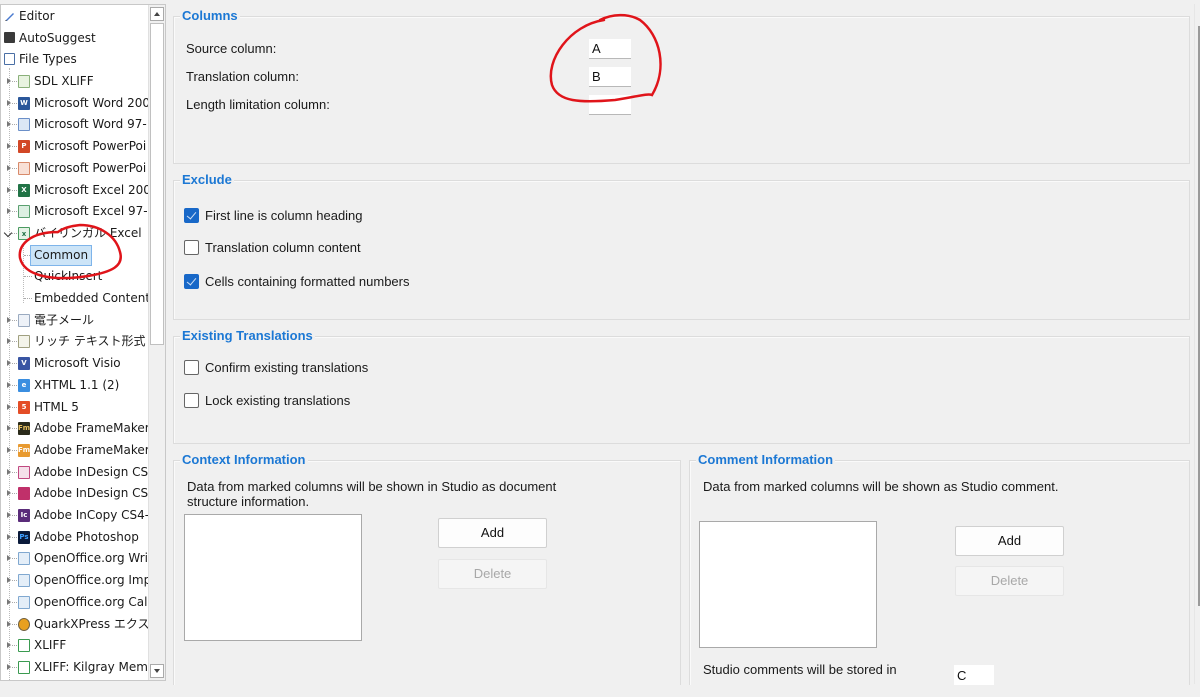 The width and height of the screenshot is (1200, 697). Describe the element at coordinates (24, 364) in the screenshot. I see `visio-icon: V` at that location.